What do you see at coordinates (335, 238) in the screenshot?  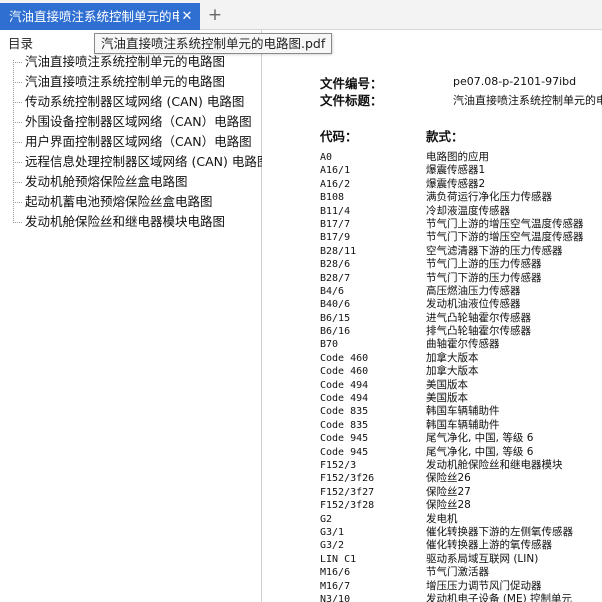 I see `row-code: B17/9` at bounding box center [335, 238].